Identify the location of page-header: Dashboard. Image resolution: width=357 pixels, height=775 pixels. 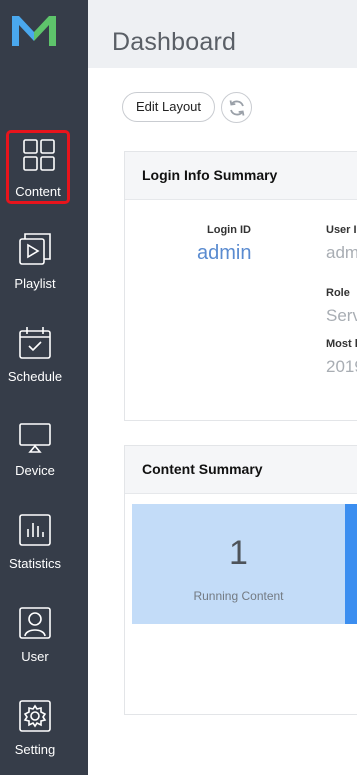
(222, 34).